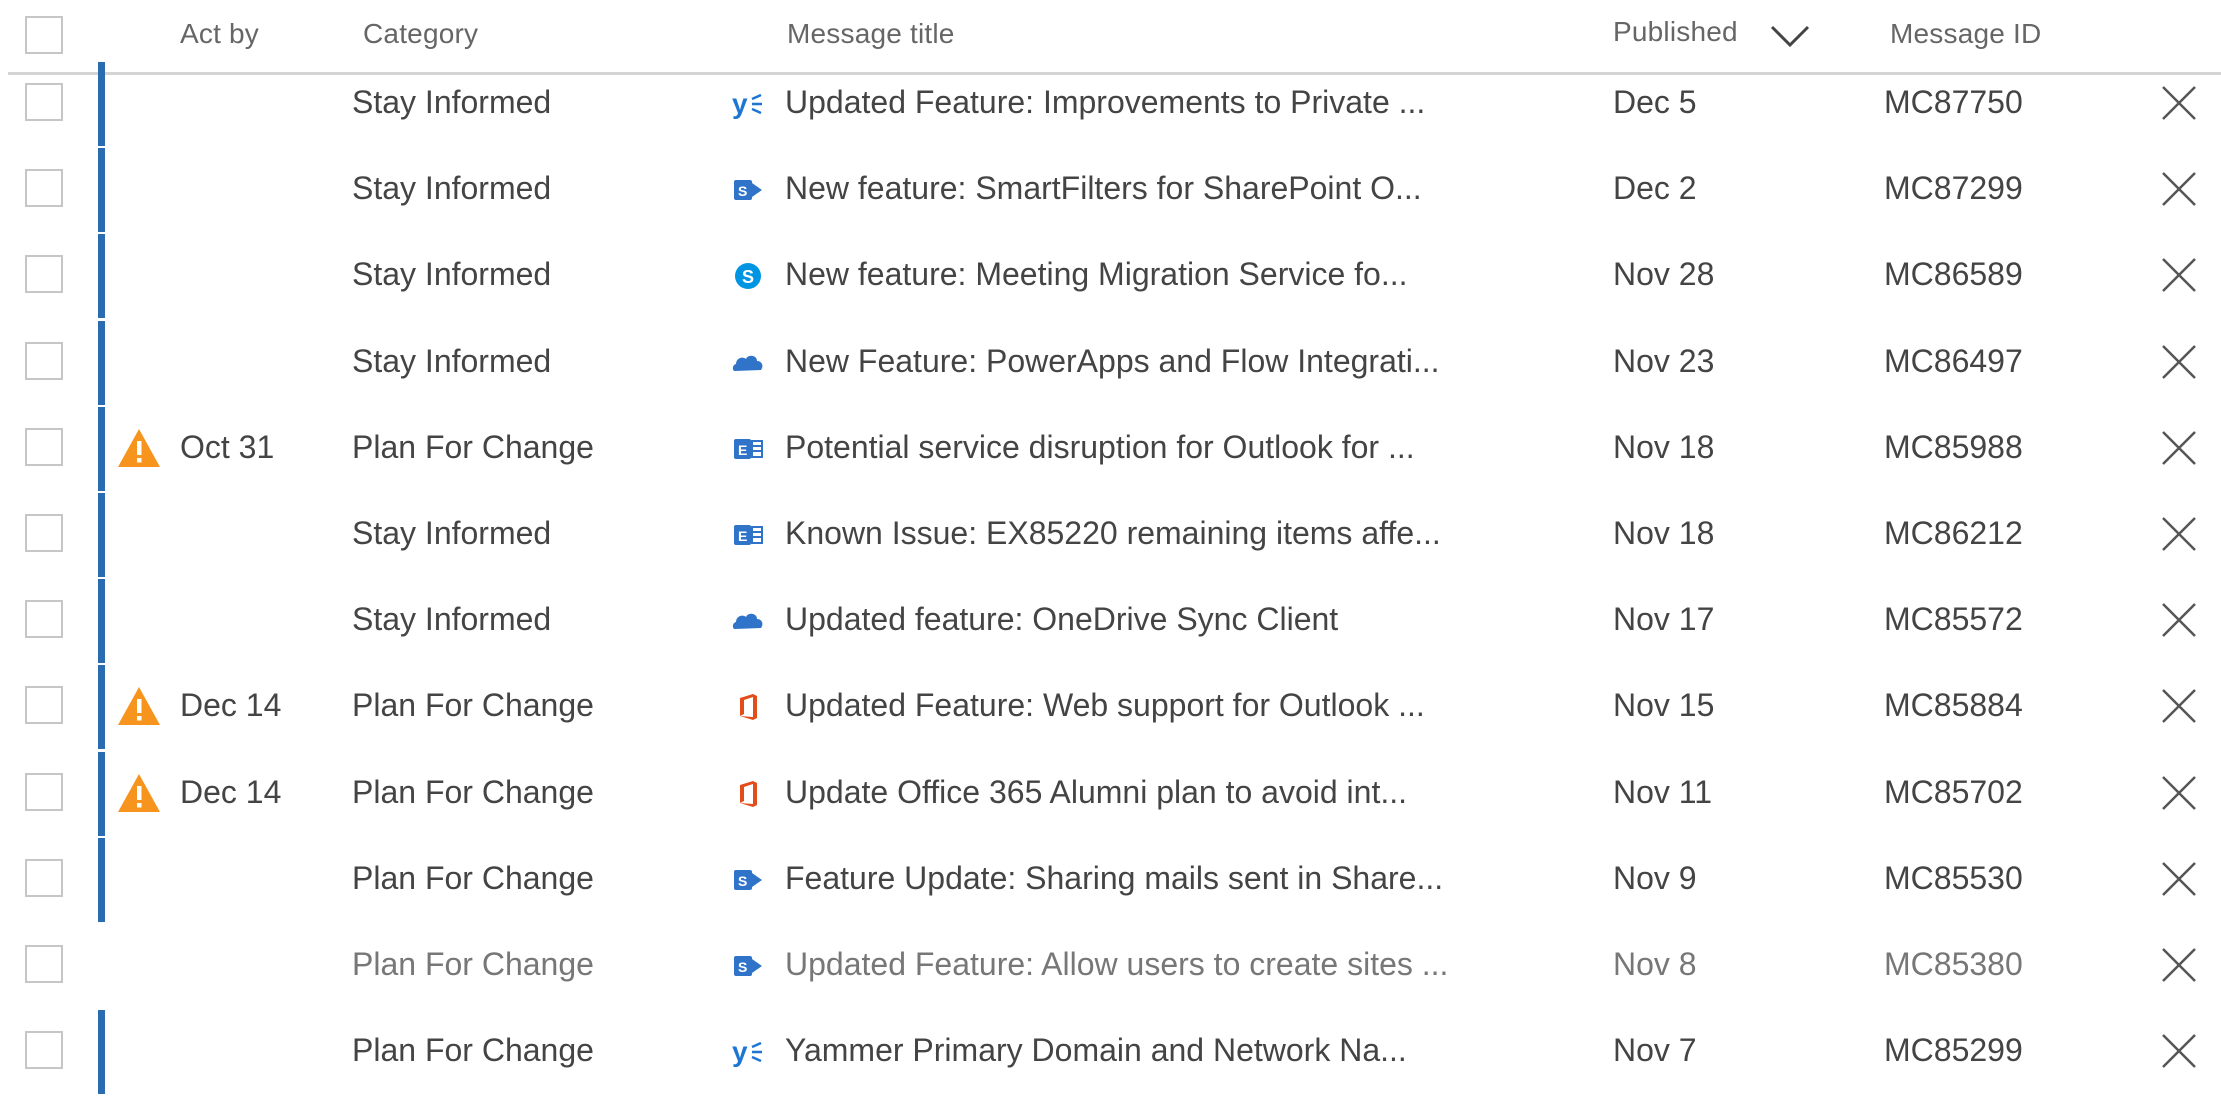  I want to click on message-id-cell: MC87299, so click(1953, 188).